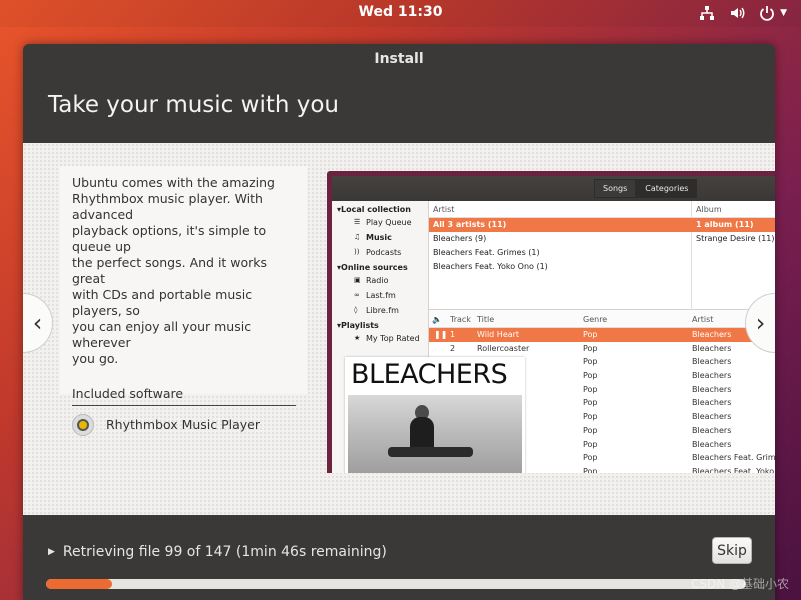  What do you see at coordinates (739, 584) in the screenshot?
I see `watermark: CSDN @基础小农` at bounding box center [739, 584].